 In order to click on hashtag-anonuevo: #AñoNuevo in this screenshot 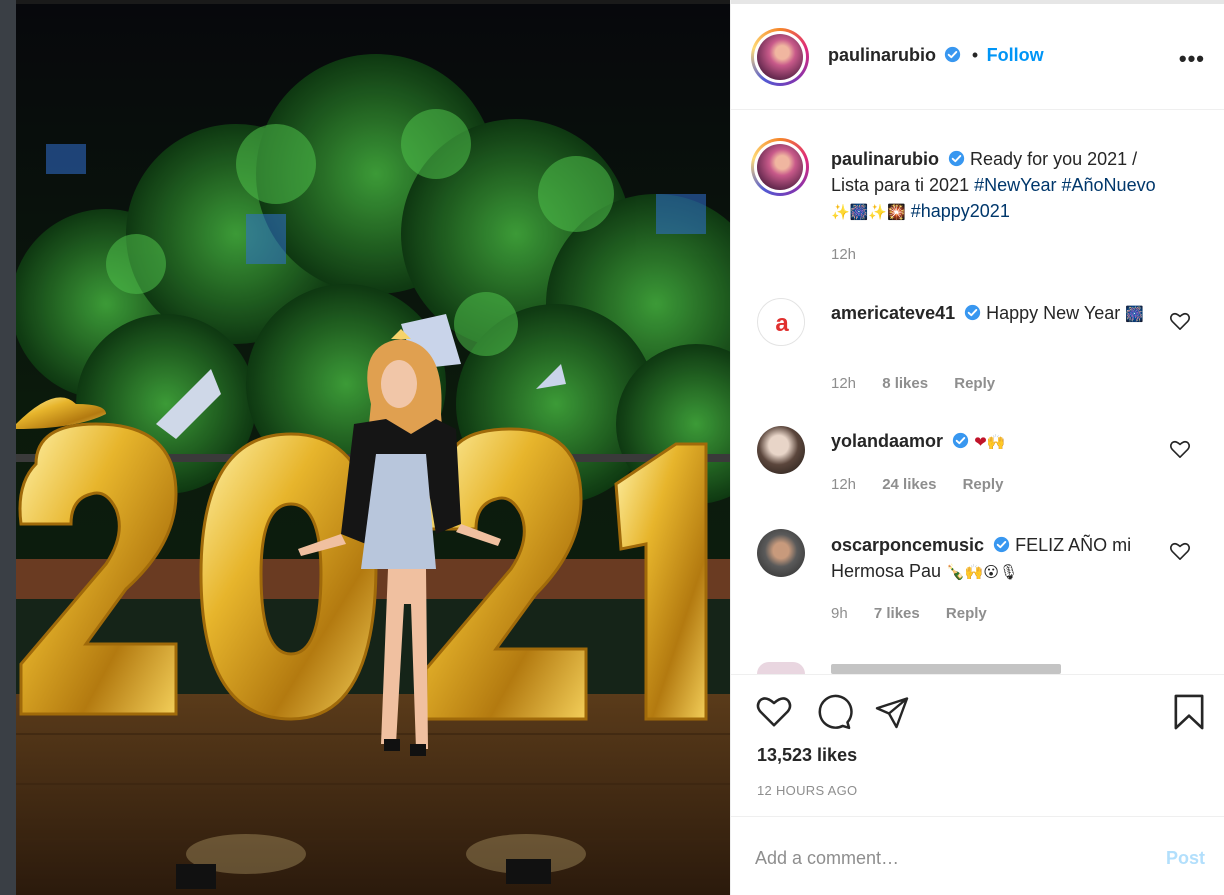, I will do `click(1109, 185)`.